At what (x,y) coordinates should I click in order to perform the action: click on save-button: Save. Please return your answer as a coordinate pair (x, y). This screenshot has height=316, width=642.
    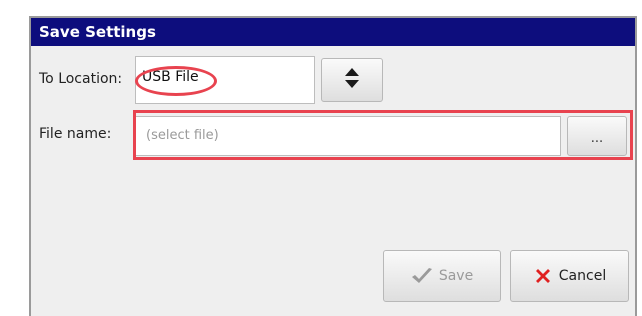
    Looking at the image, I should click on (442, 276).